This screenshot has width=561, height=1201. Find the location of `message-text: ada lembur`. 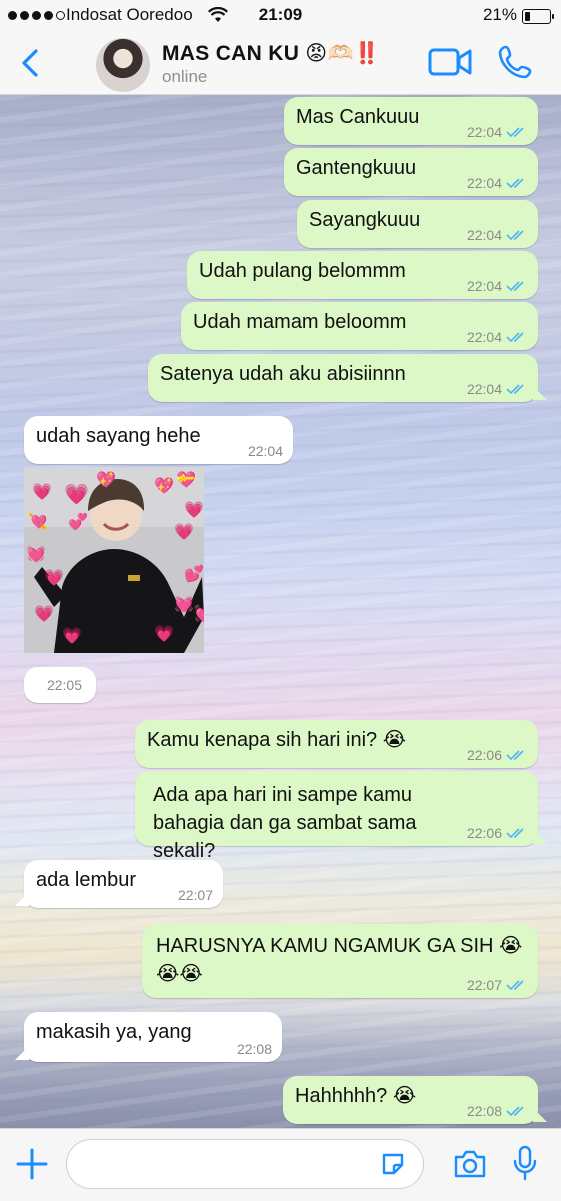

message-text: ada lembur is located at coordinates (86, 880).